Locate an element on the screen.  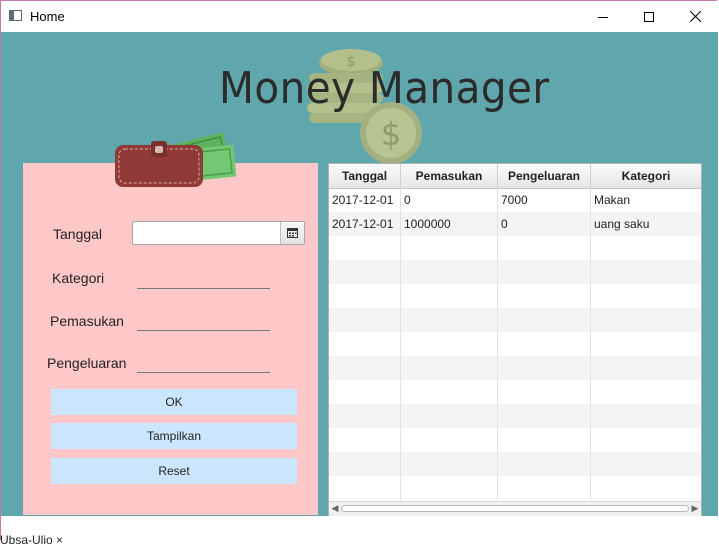
minimize-icon is located at coordinates (603, 17).